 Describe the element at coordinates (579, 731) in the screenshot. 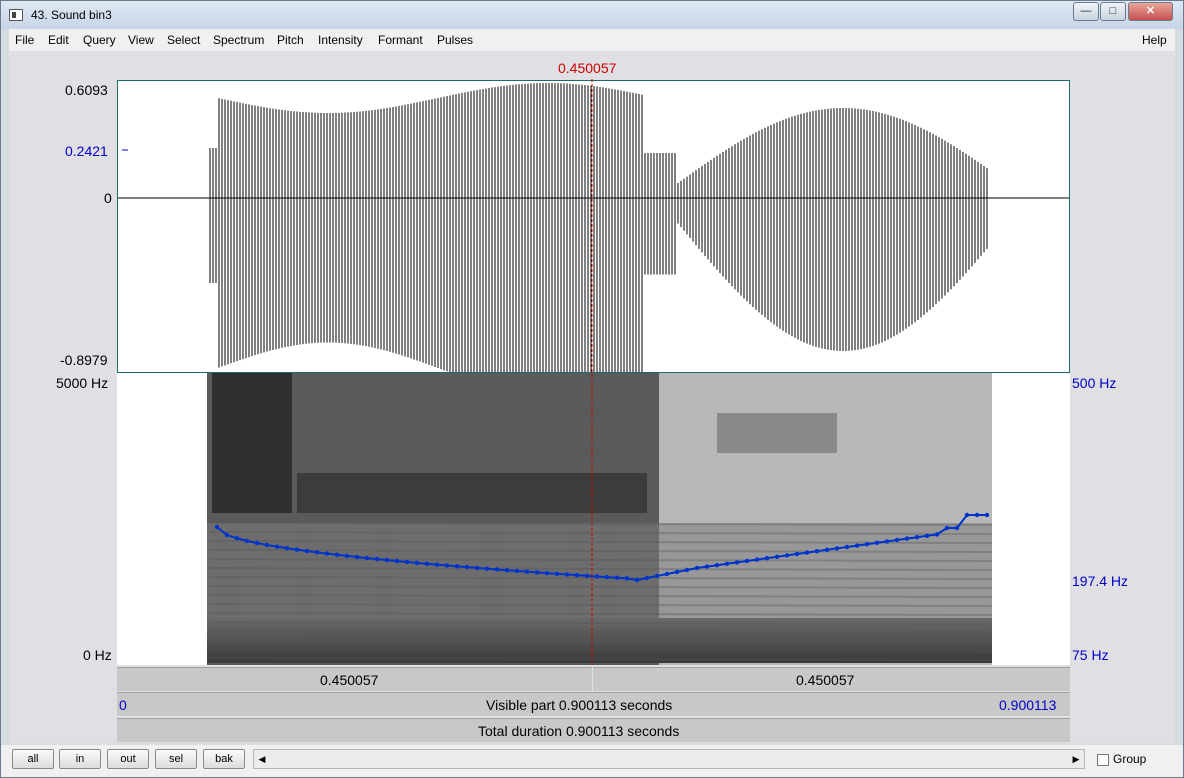

I see `total-duration-label: Total duration 0.900113 seconds` at that location.